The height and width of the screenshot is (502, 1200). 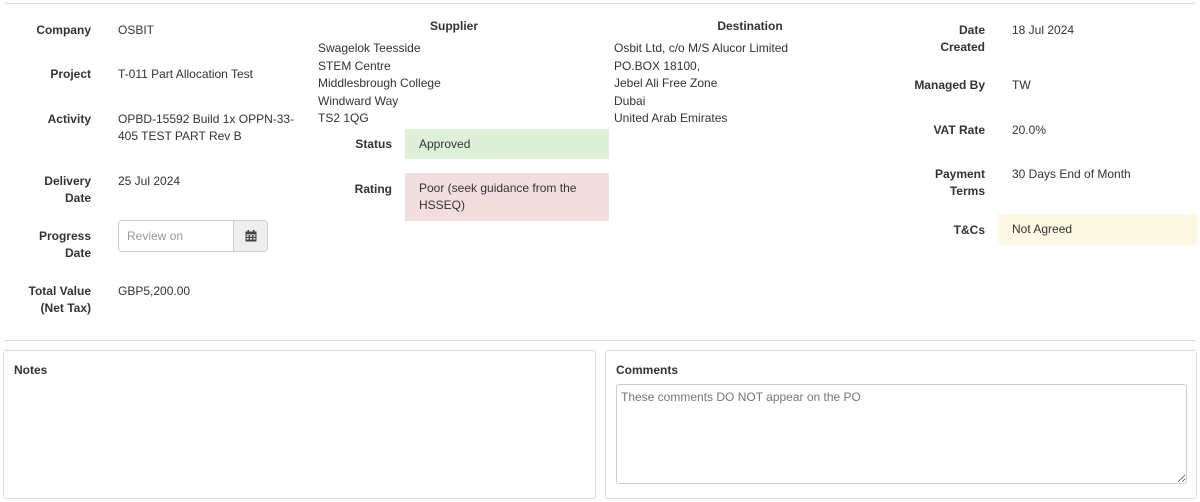 What do you see at coordinates (185, 74) in the screenshot?
I see `project-value: T-011 Part Allocation Test` at bounding box center [185, 74].